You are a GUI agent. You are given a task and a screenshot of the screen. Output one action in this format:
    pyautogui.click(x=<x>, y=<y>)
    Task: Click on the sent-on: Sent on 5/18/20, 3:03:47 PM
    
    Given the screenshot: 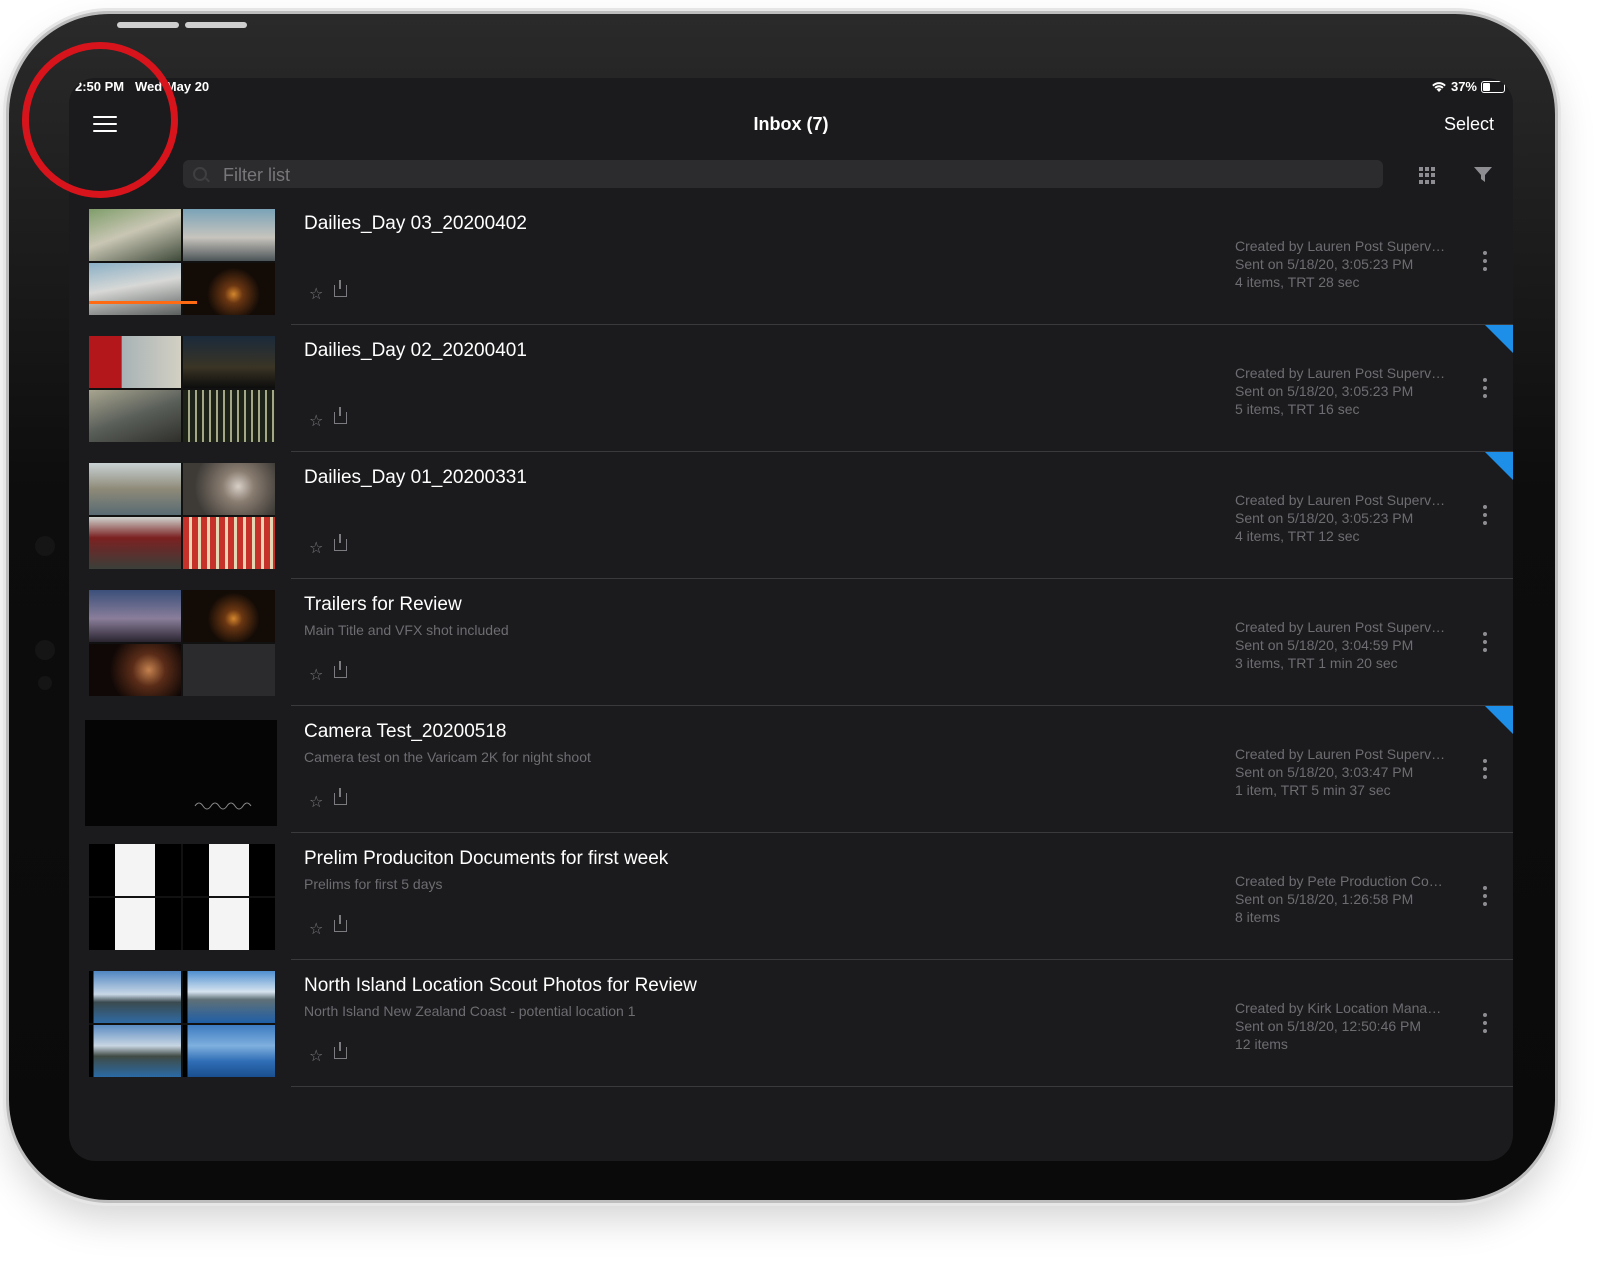 What is the action you would take?
    pyautogui.click(x=1324, y=772)
    